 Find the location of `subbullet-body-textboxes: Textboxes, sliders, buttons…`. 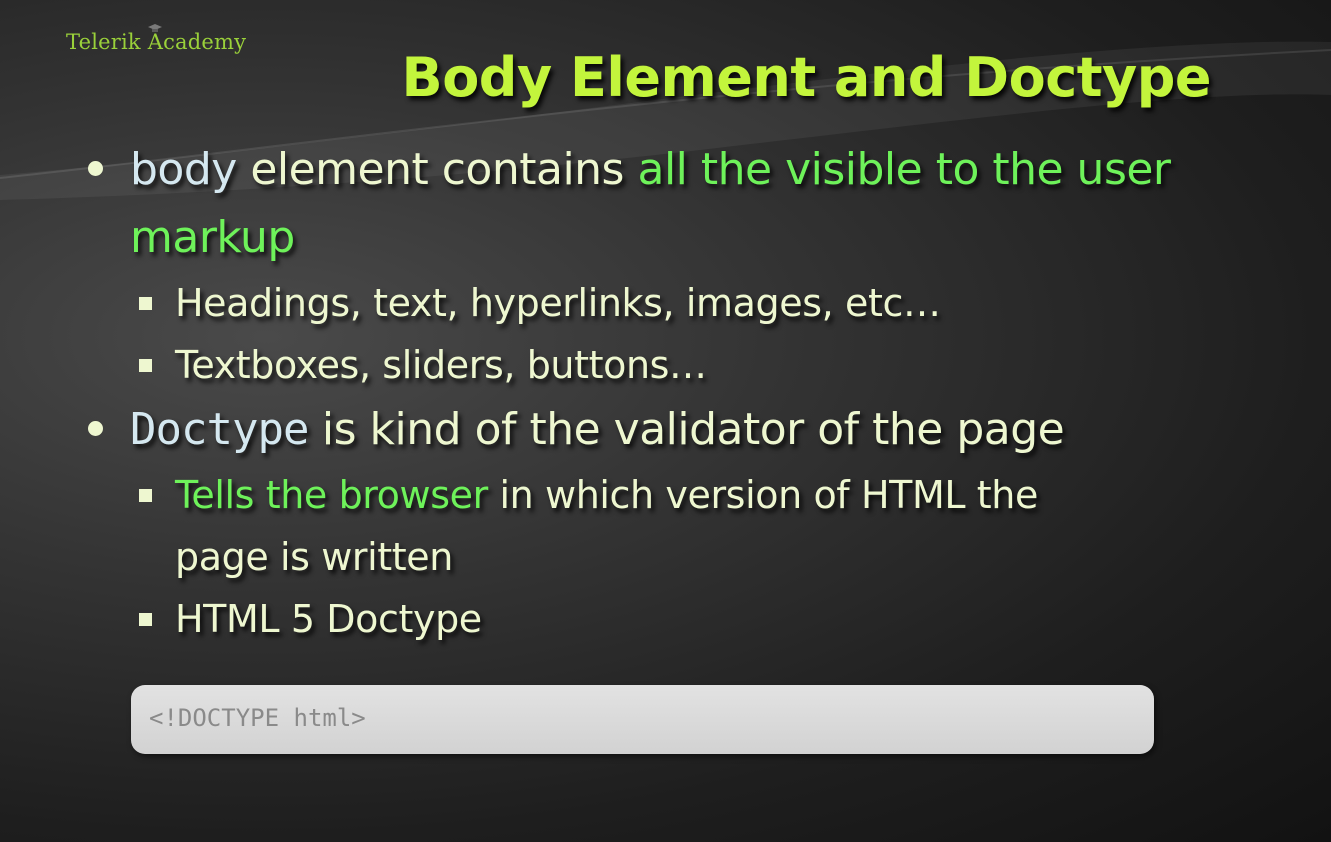

subbullet-body-textboxes: Textboxes, sliders, buttons… is located at coordinates (664, 365).